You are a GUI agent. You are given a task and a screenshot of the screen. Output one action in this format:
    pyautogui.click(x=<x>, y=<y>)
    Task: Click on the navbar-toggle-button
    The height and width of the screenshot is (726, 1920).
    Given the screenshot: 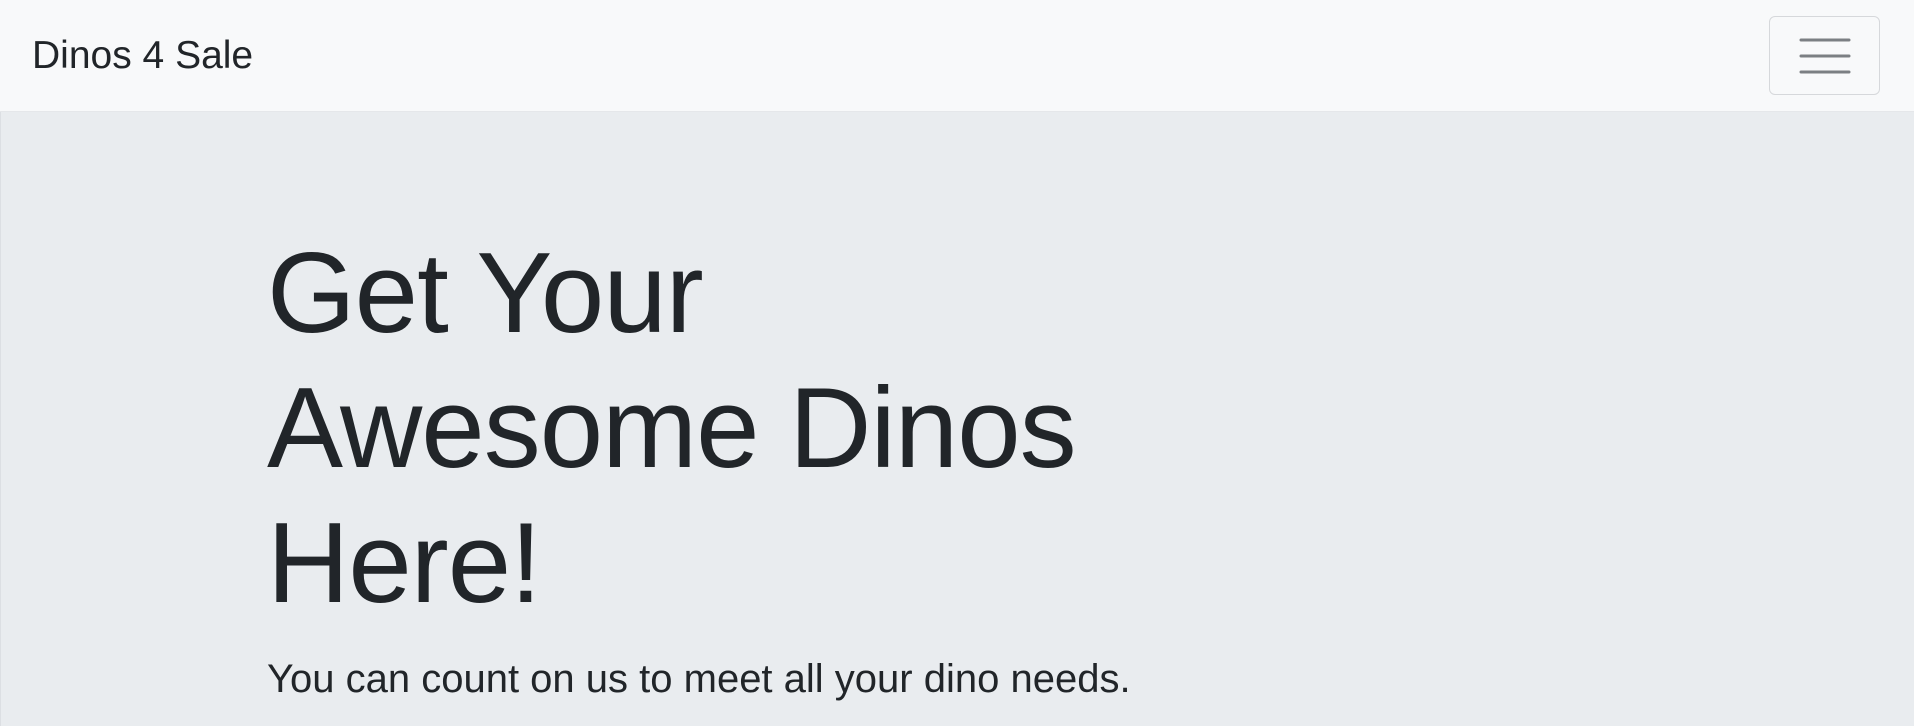 What is the action you would take?
    pyautogui.click(x=1824, y=55)
    